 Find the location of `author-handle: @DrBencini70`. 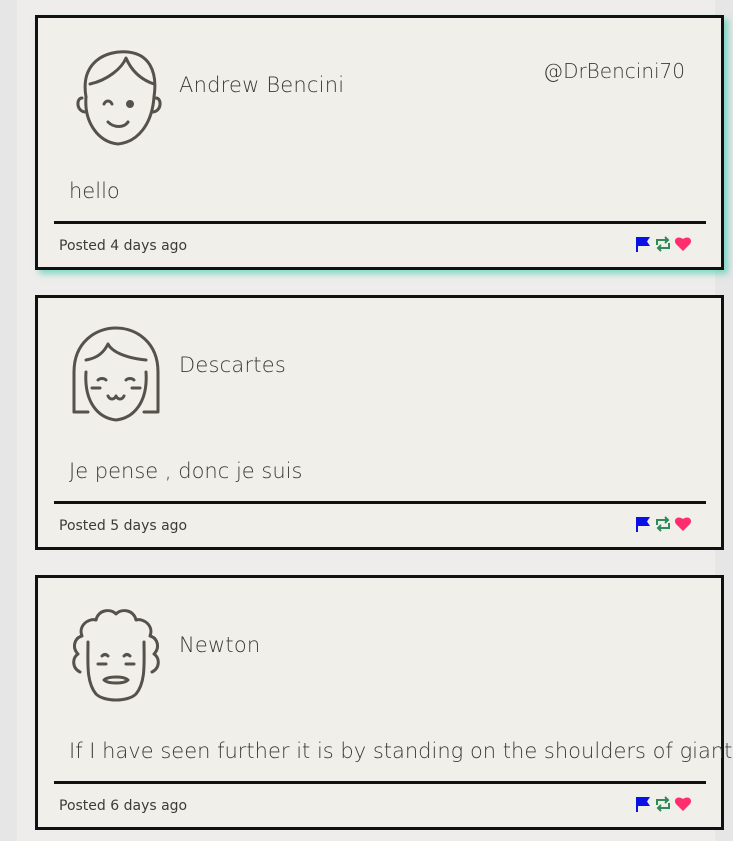

author-handle: @DrBencini70 is located at coordinates (614, 71).